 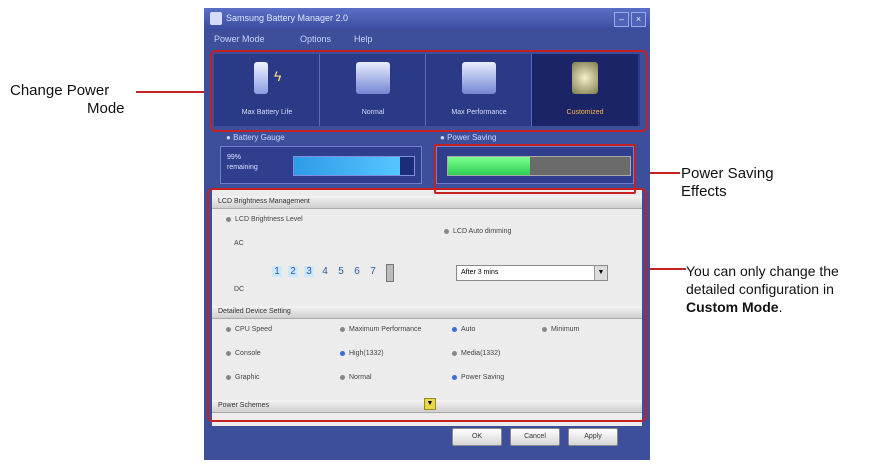 What do you see at coordinates (565, 329) in the screenshot?
I see `option-text: Minimum` at bounding box center [565, 329].